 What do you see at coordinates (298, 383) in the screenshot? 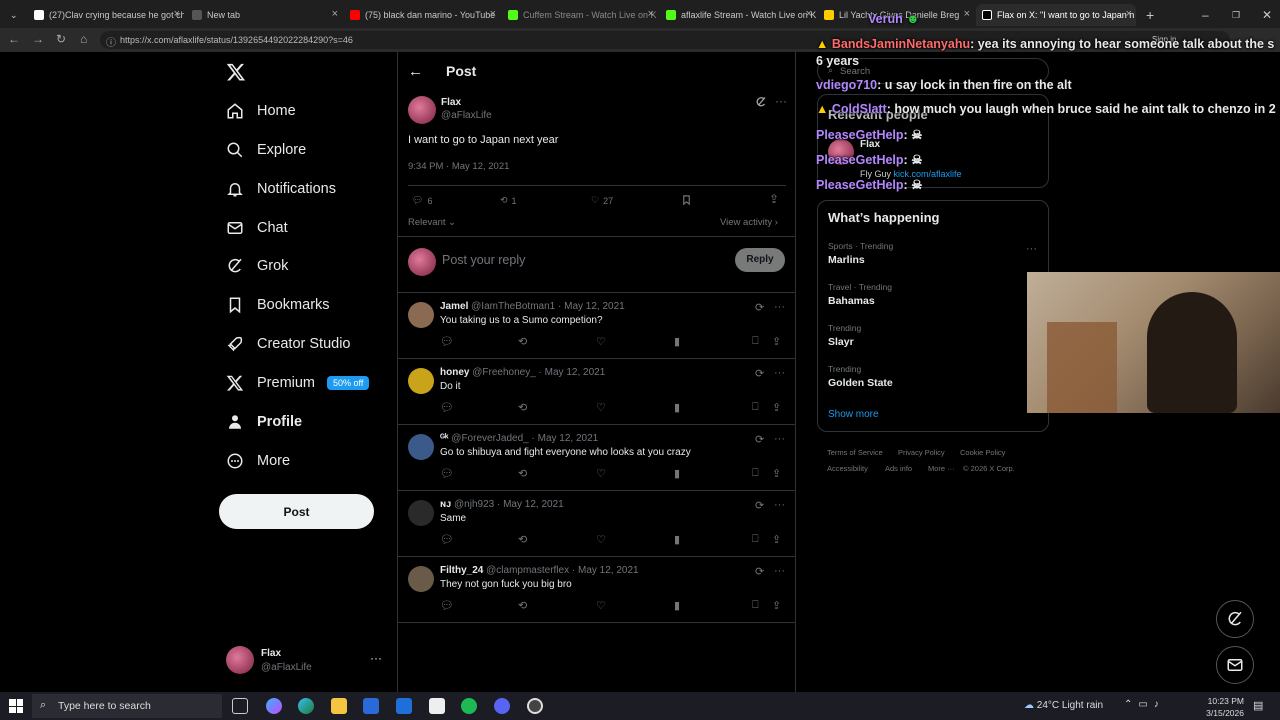
I see `nav-item-premium: Premium 50% off` at bounding box center [298, 383].